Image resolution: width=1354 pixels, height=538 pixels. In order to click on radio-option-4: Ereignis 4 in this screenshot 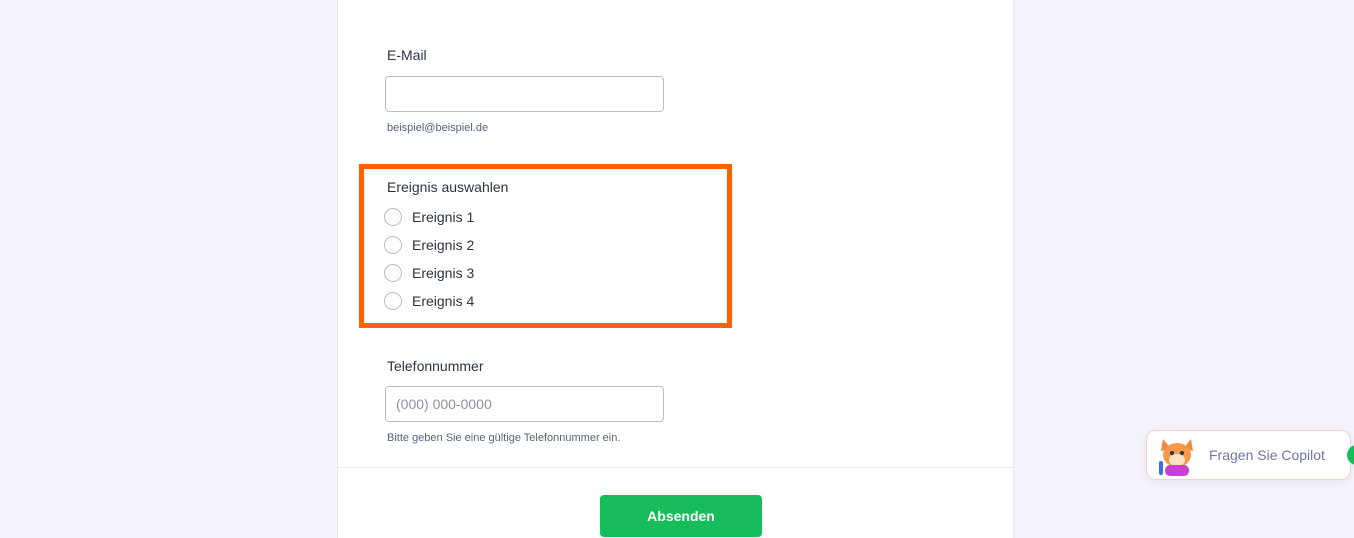, I will do `click(429, 301)`.